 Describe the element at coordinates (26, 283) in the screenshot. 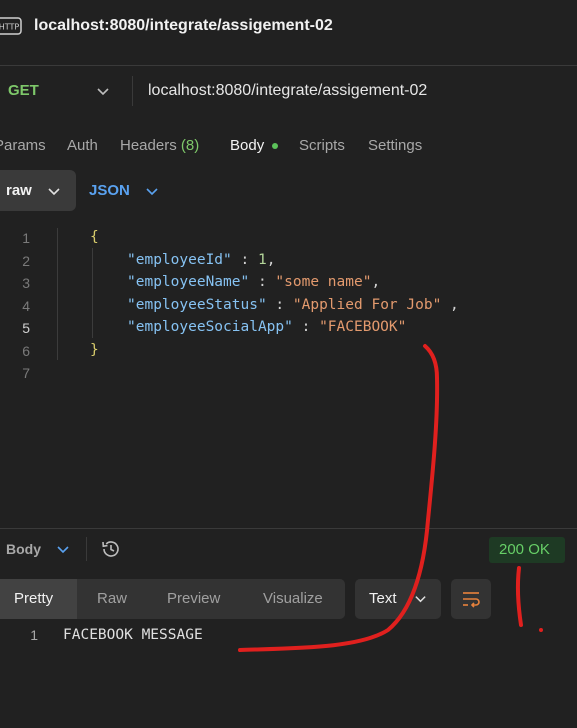

I see `line-number: 3` at that location.